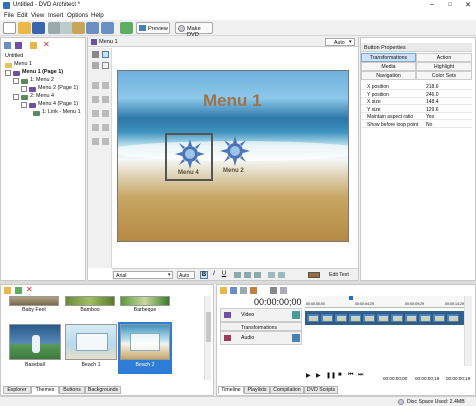  Describe the element at coordinates (194, 30) in the screenshot. I see `make-dvd-button: Make DVD` at that location.